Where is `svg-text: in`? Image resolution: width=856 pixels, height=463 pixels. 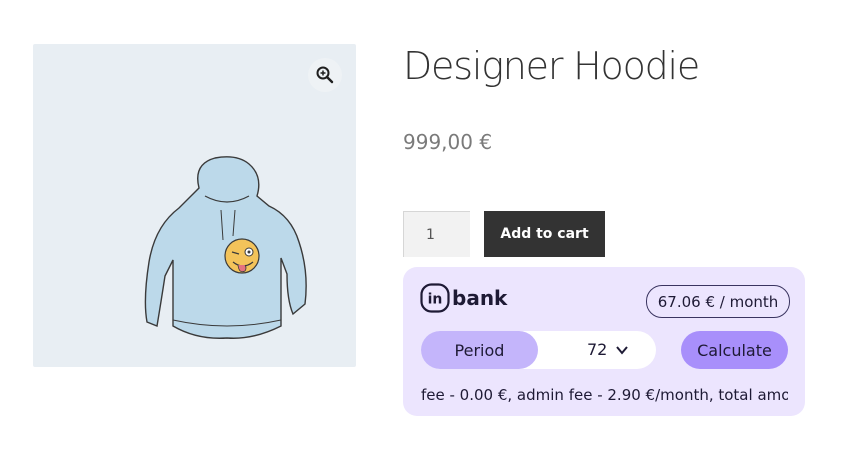
svg-text: in is located at coordinates (435, 300).